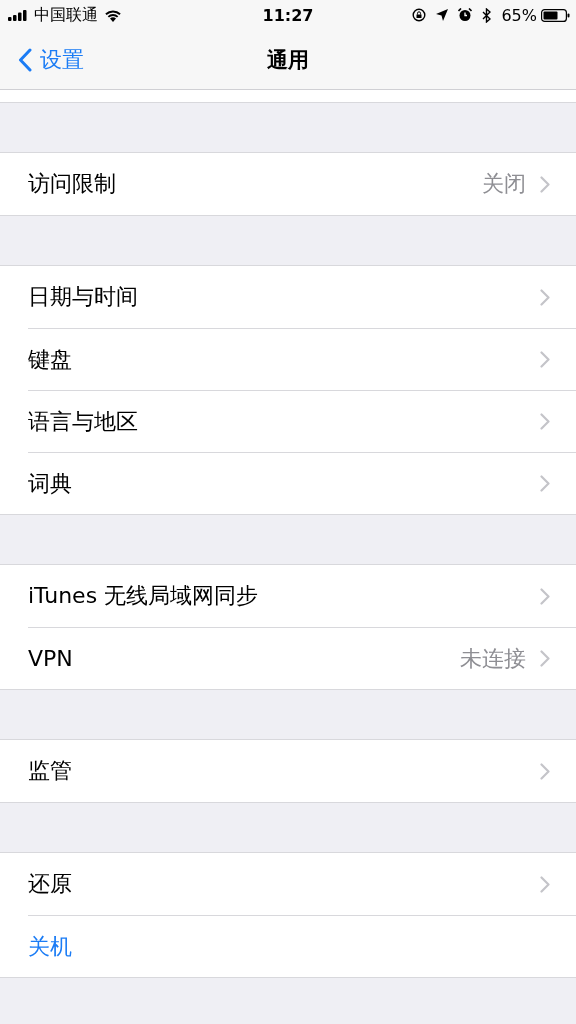 Image resolution: width=576 pixels, height=1024 pixels. I want to click on settings-row: 词典, so click(302, 483).